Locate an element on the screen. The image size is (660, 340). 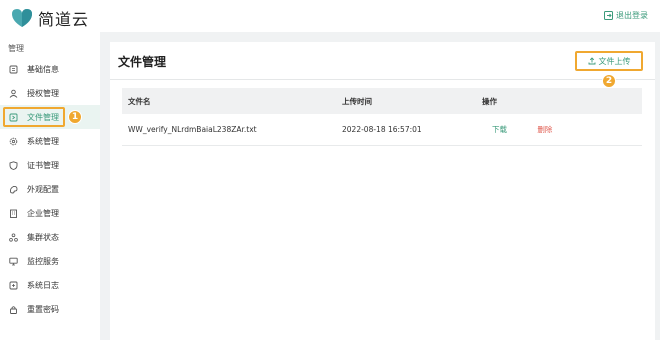
cell-upload-time: 2022-08-18 16:57:01 is located at coordinates (382, 129).